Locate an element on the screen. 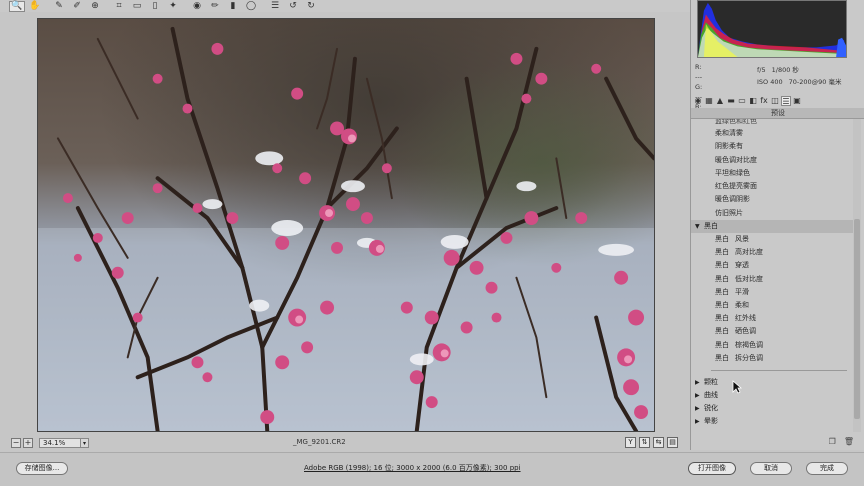 Image resolution: width=864 pixels, height=486 pixels. crop-tool-icon: ⌗ is located at coordinates (119, 6).